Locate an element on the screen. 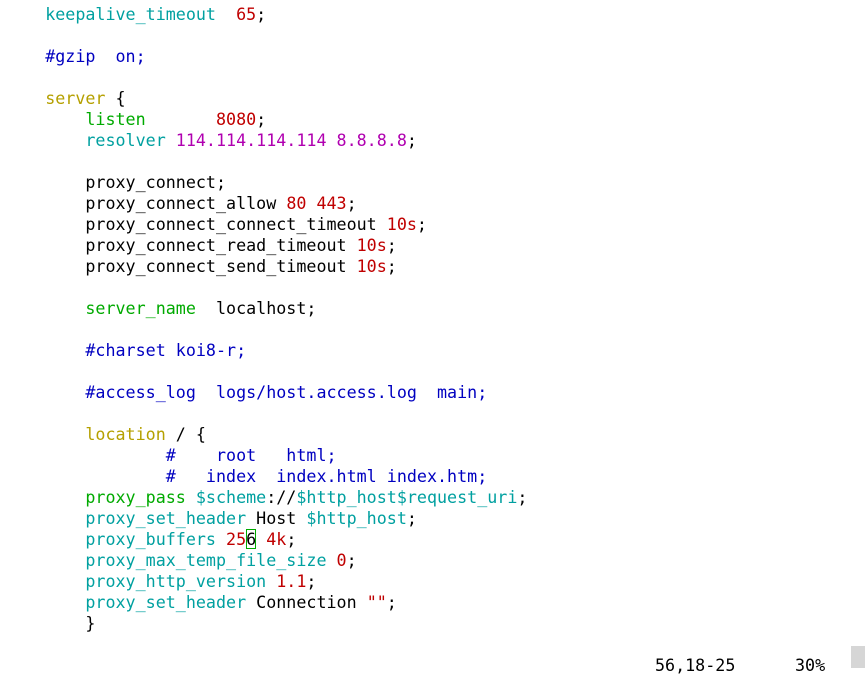 This screenshot has height=684, width=866. code-line: location / { is located at coordinates (105, 434).